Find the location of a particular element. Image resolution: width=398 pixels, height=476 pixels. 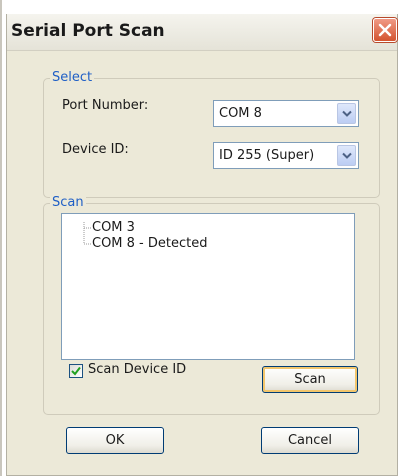

cancel-button: Cancel is located at coordinates (310, 440).